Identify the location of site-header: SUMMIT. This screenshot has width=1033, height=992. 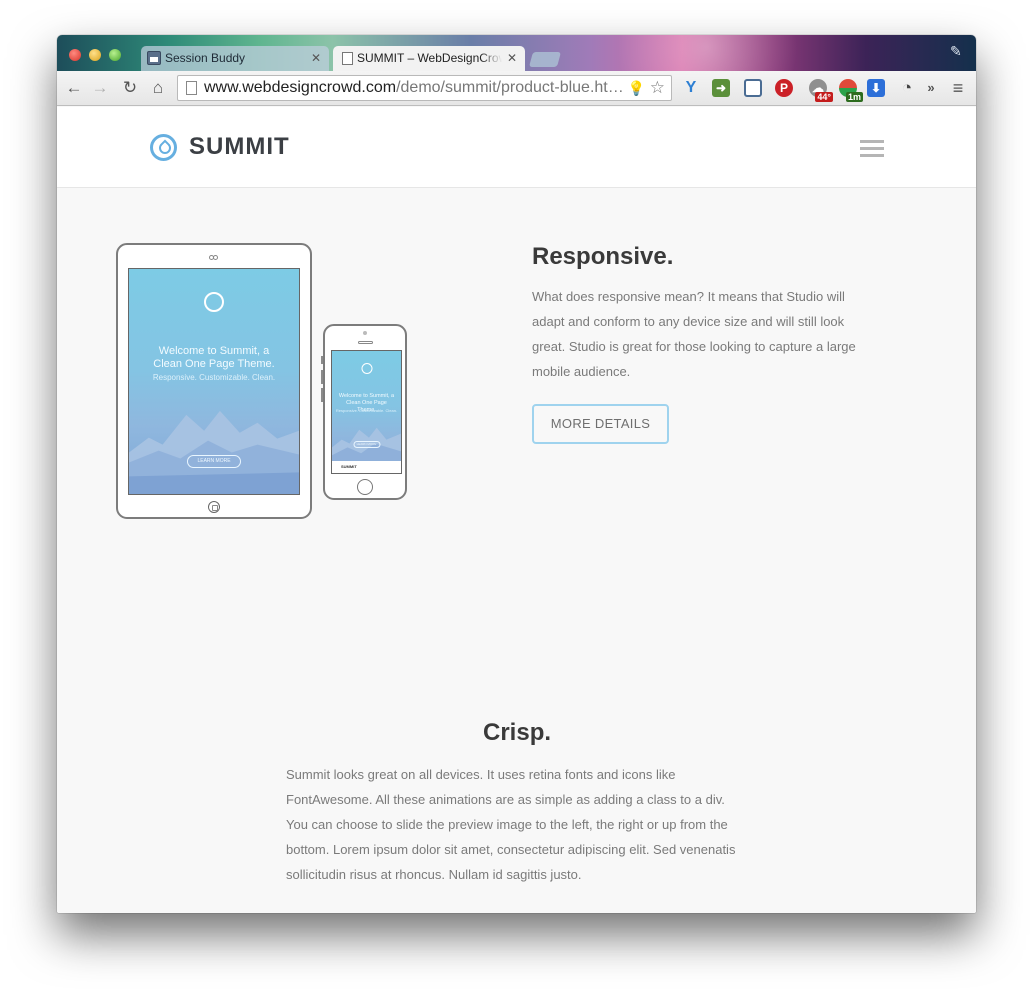
(516, 147).